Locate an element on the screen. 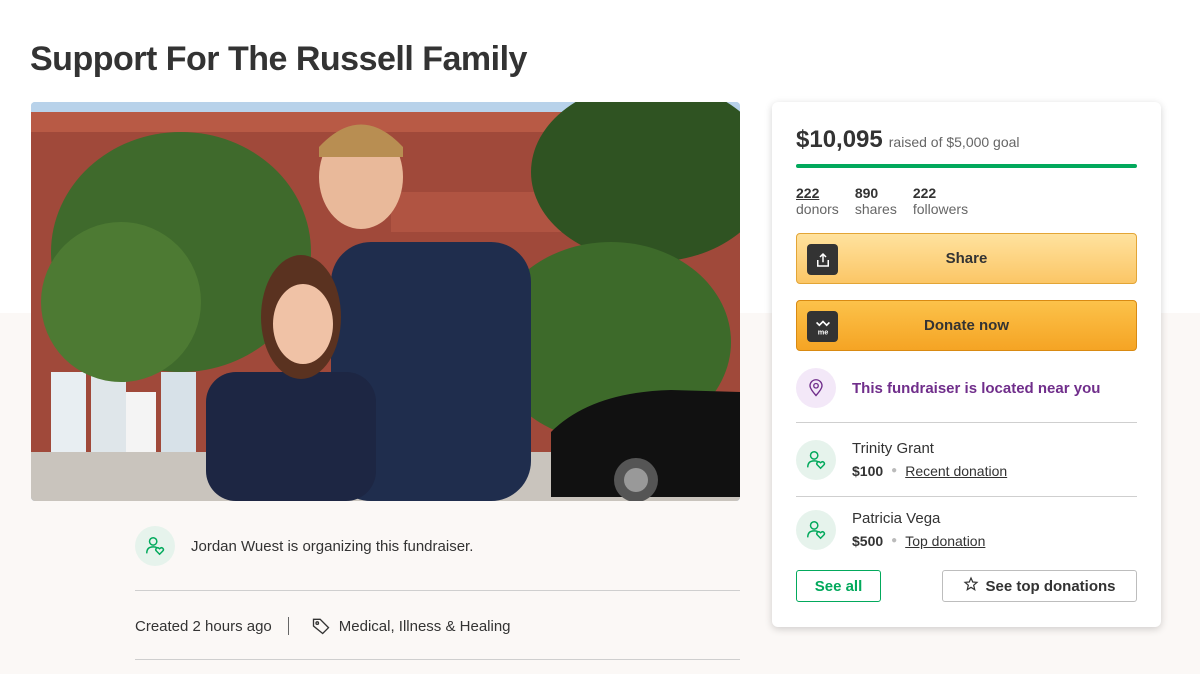  tag-icon is located at coordinates (321, 626).